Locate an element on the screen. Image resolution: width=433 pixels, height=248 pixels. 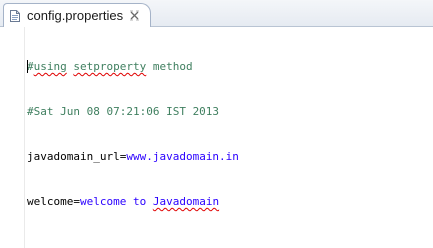
comment-timestamp: #Sat Jun 08 07:21:06 IST 2013 is located at coordinates (123, 111).